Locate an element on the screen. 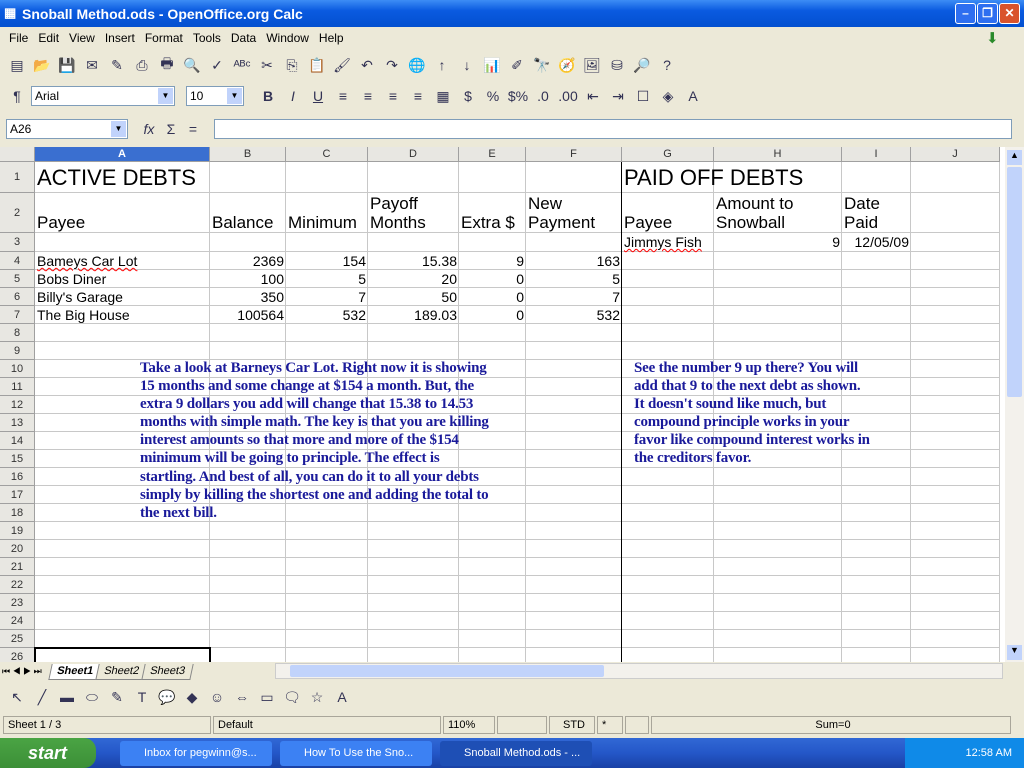 The width and height of the screenshot is (1024, 768). row-header-10: 10 is located at coordinates (17, 369).